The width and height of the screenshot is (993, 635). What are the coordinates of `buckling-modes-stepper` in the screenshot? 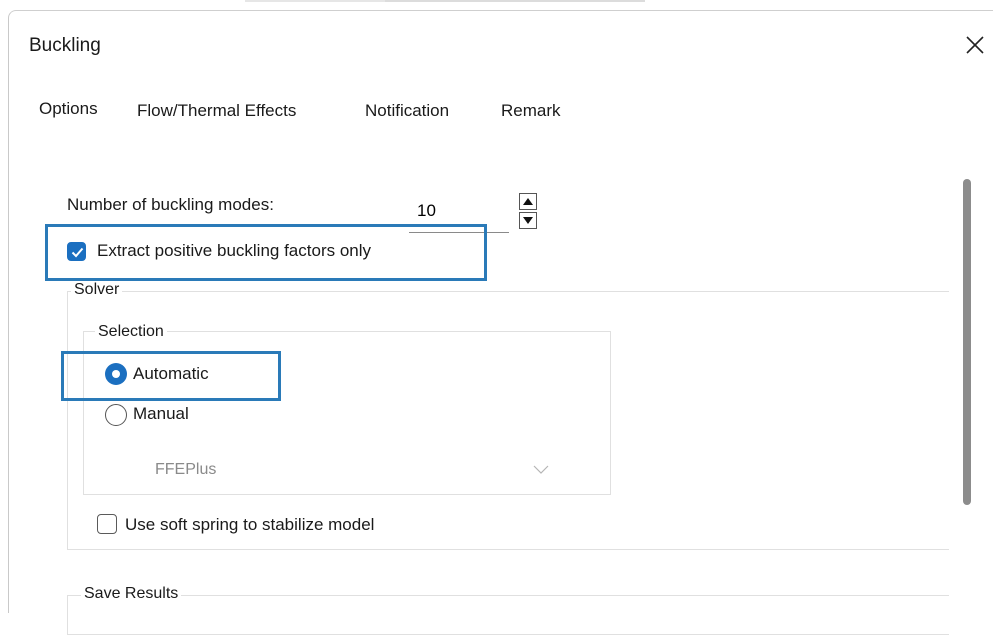 It's located at (528, 212).